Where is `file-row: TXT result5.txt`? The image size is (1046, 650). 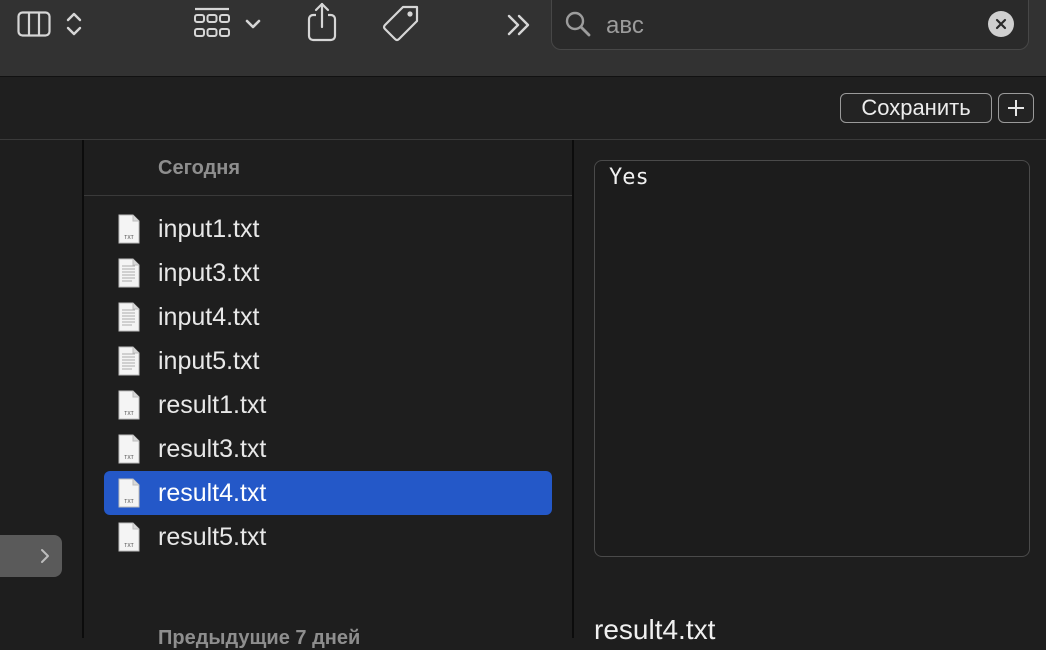
file-row: TXT result5.txt is located at coordinates (328, 537).